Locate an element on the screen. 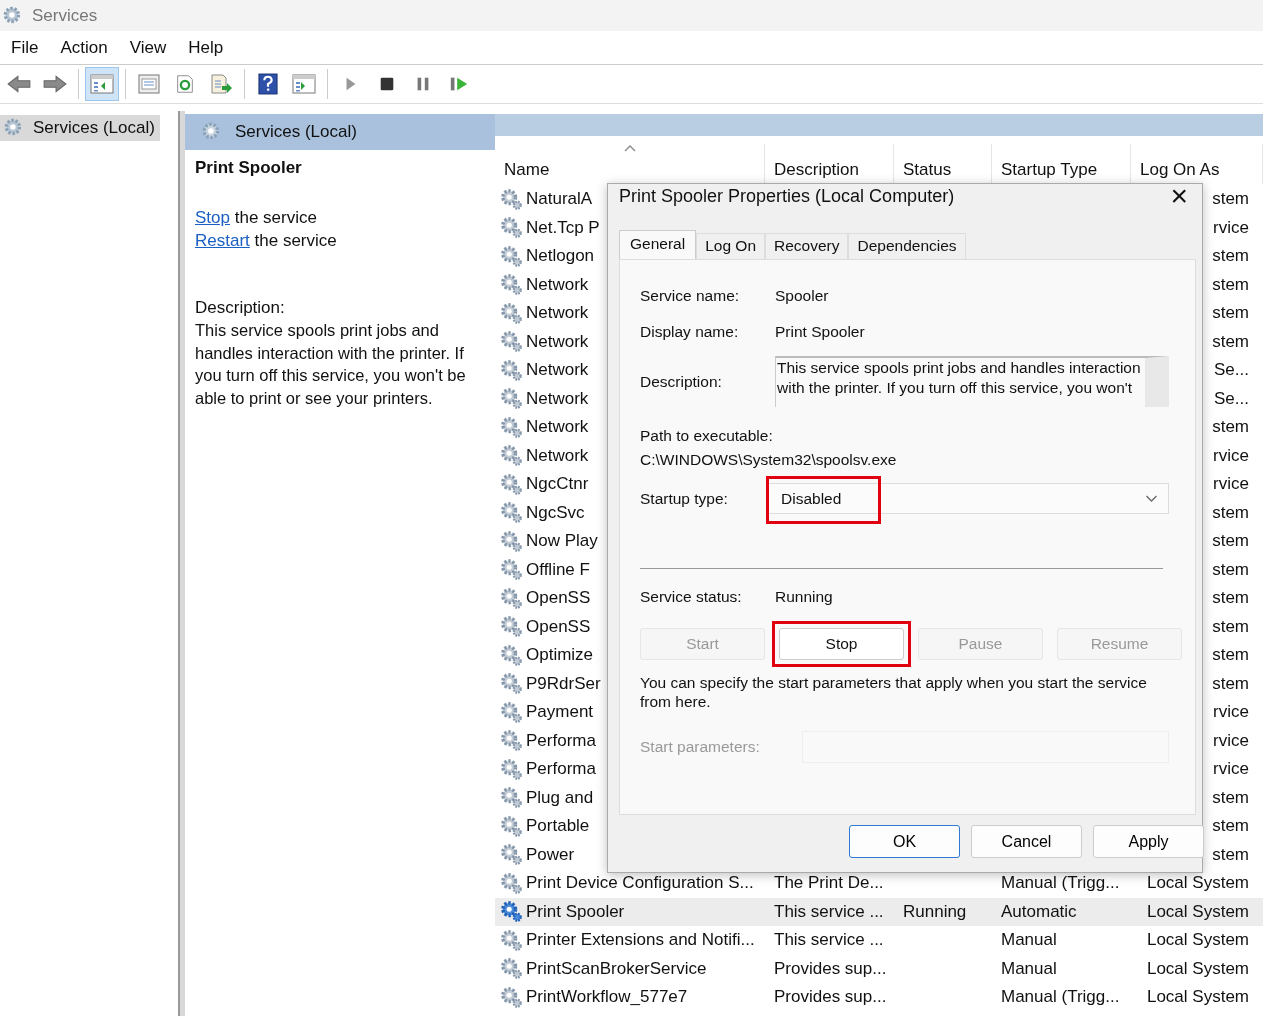  table-cell: Print Spooler is located at coordinates (575, 911).